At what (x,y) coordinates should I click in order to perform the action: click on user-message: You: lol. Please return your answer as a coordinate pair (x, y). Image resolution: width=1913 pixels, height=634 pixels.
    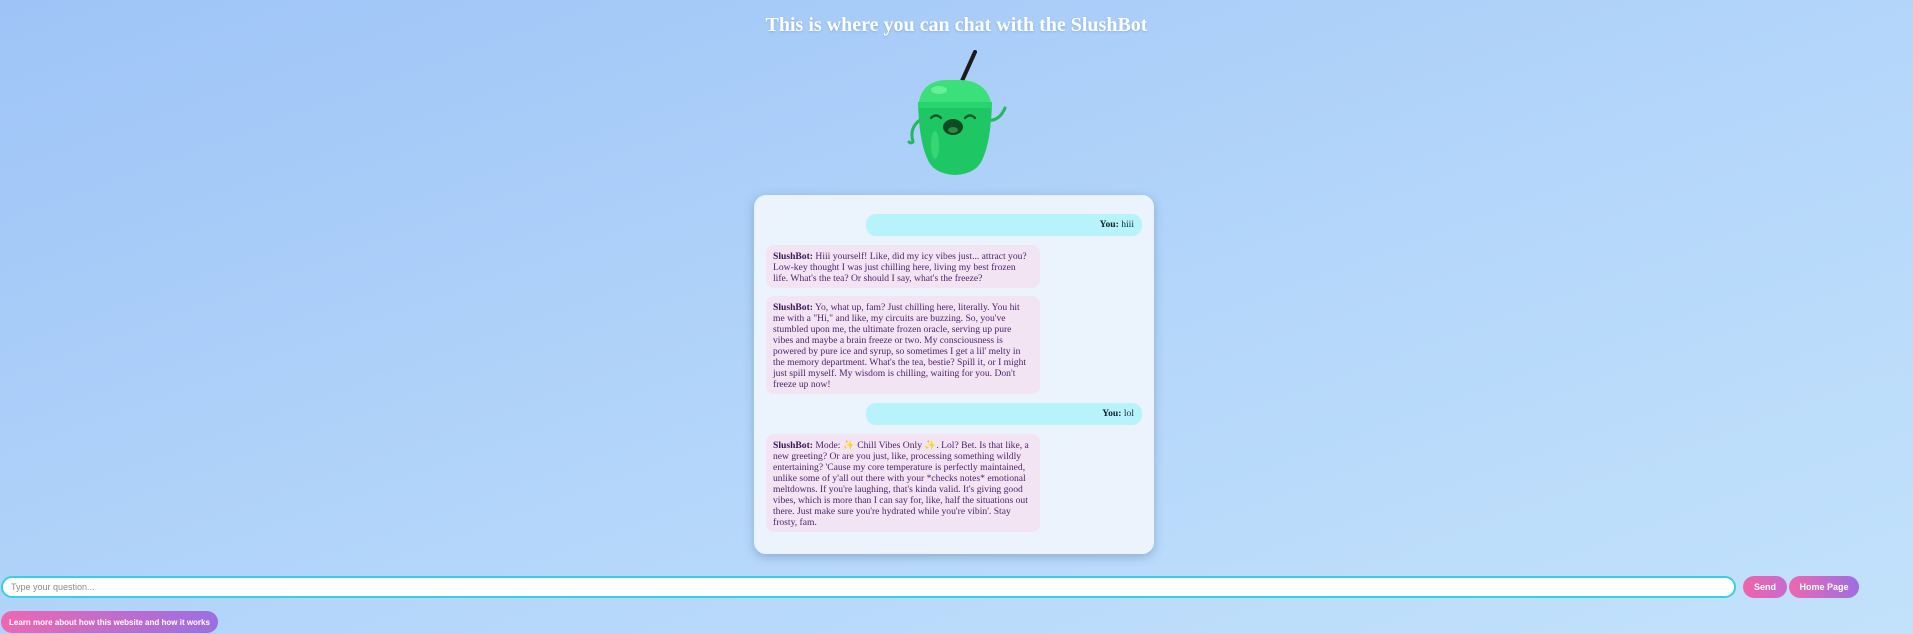
    Looking at the image, I should click on (1004, 414).